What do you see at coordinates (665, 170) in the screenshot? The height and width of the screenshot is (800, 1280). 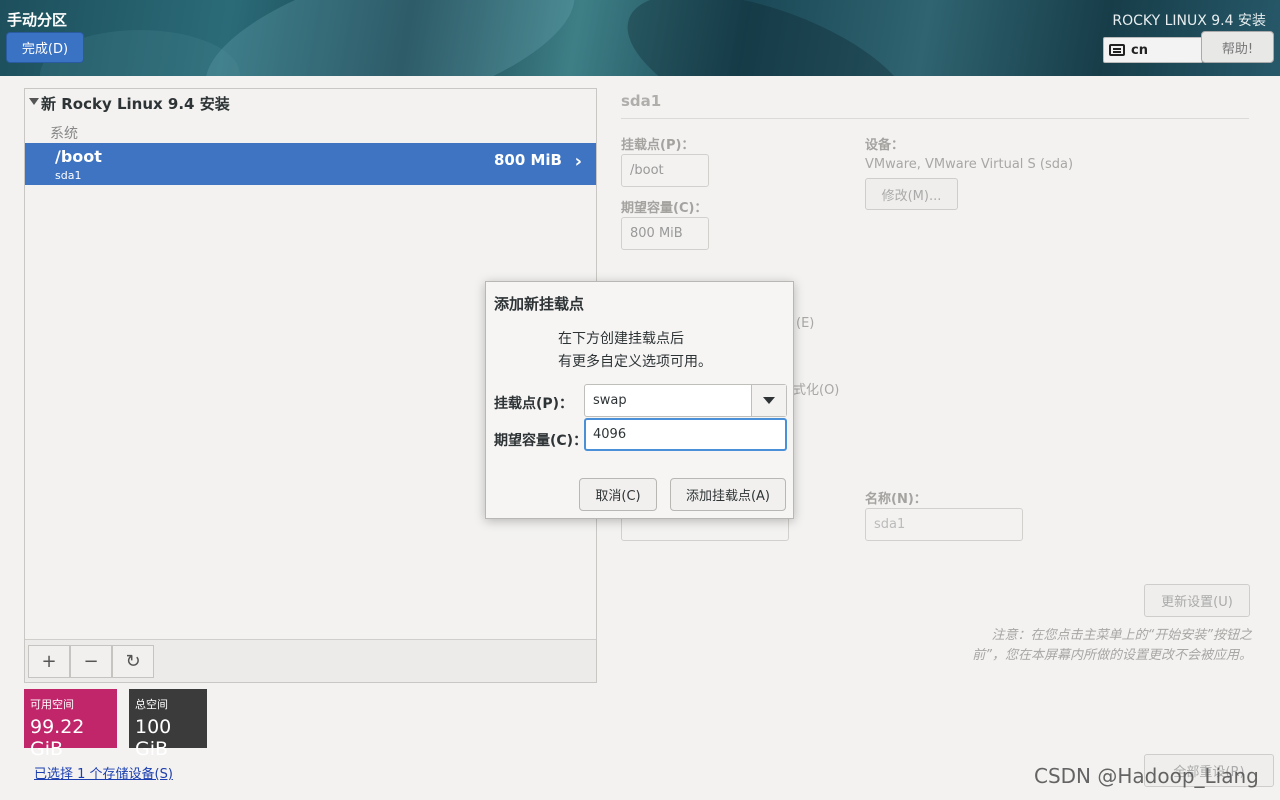 I see `mount-point-field: /boot` at bounding box center [665, 170].